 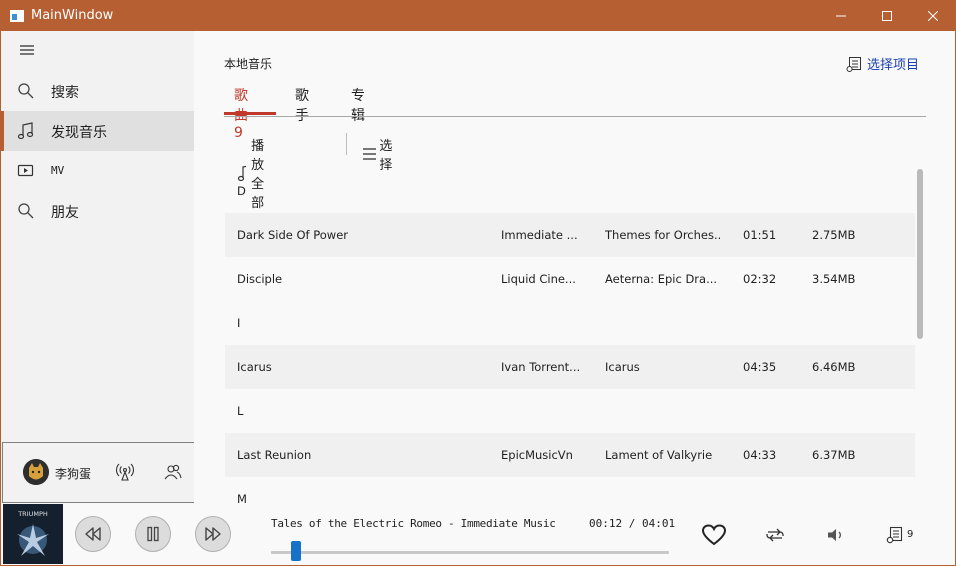 I want to click on close-icon, so click(x=933, y=16).